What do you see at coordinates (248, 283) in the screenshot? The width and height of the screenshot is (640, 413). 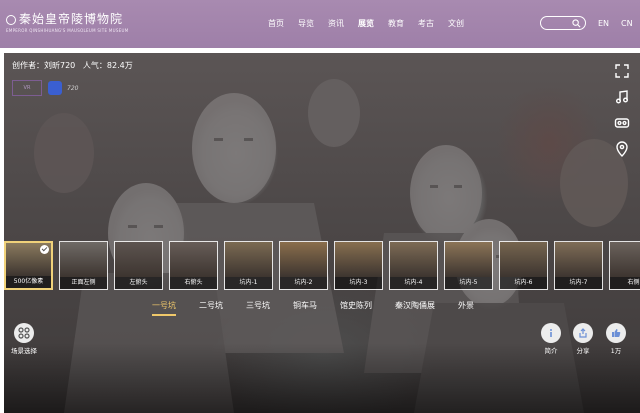 I see `thumbnail-label: 坑内-1` at bounding box center [248, 283].